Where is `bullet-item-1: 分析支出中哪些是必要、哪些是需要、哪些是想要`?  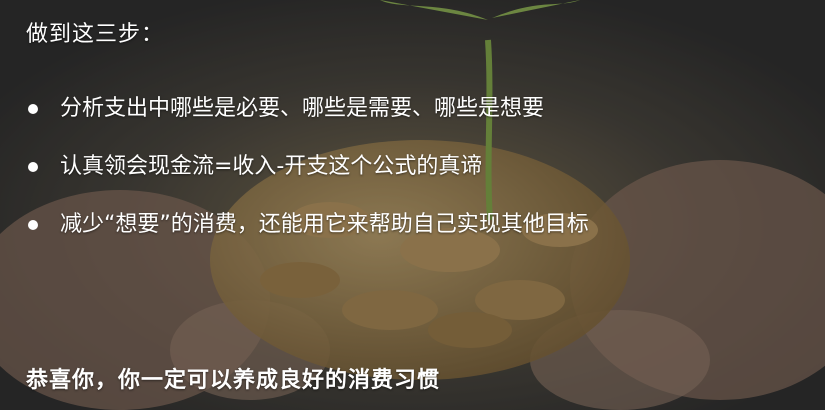 bullet-item-1: 分析支出中哪些是必要、哪些是需要、哪些是想要 is located at coordinates (376, 109).